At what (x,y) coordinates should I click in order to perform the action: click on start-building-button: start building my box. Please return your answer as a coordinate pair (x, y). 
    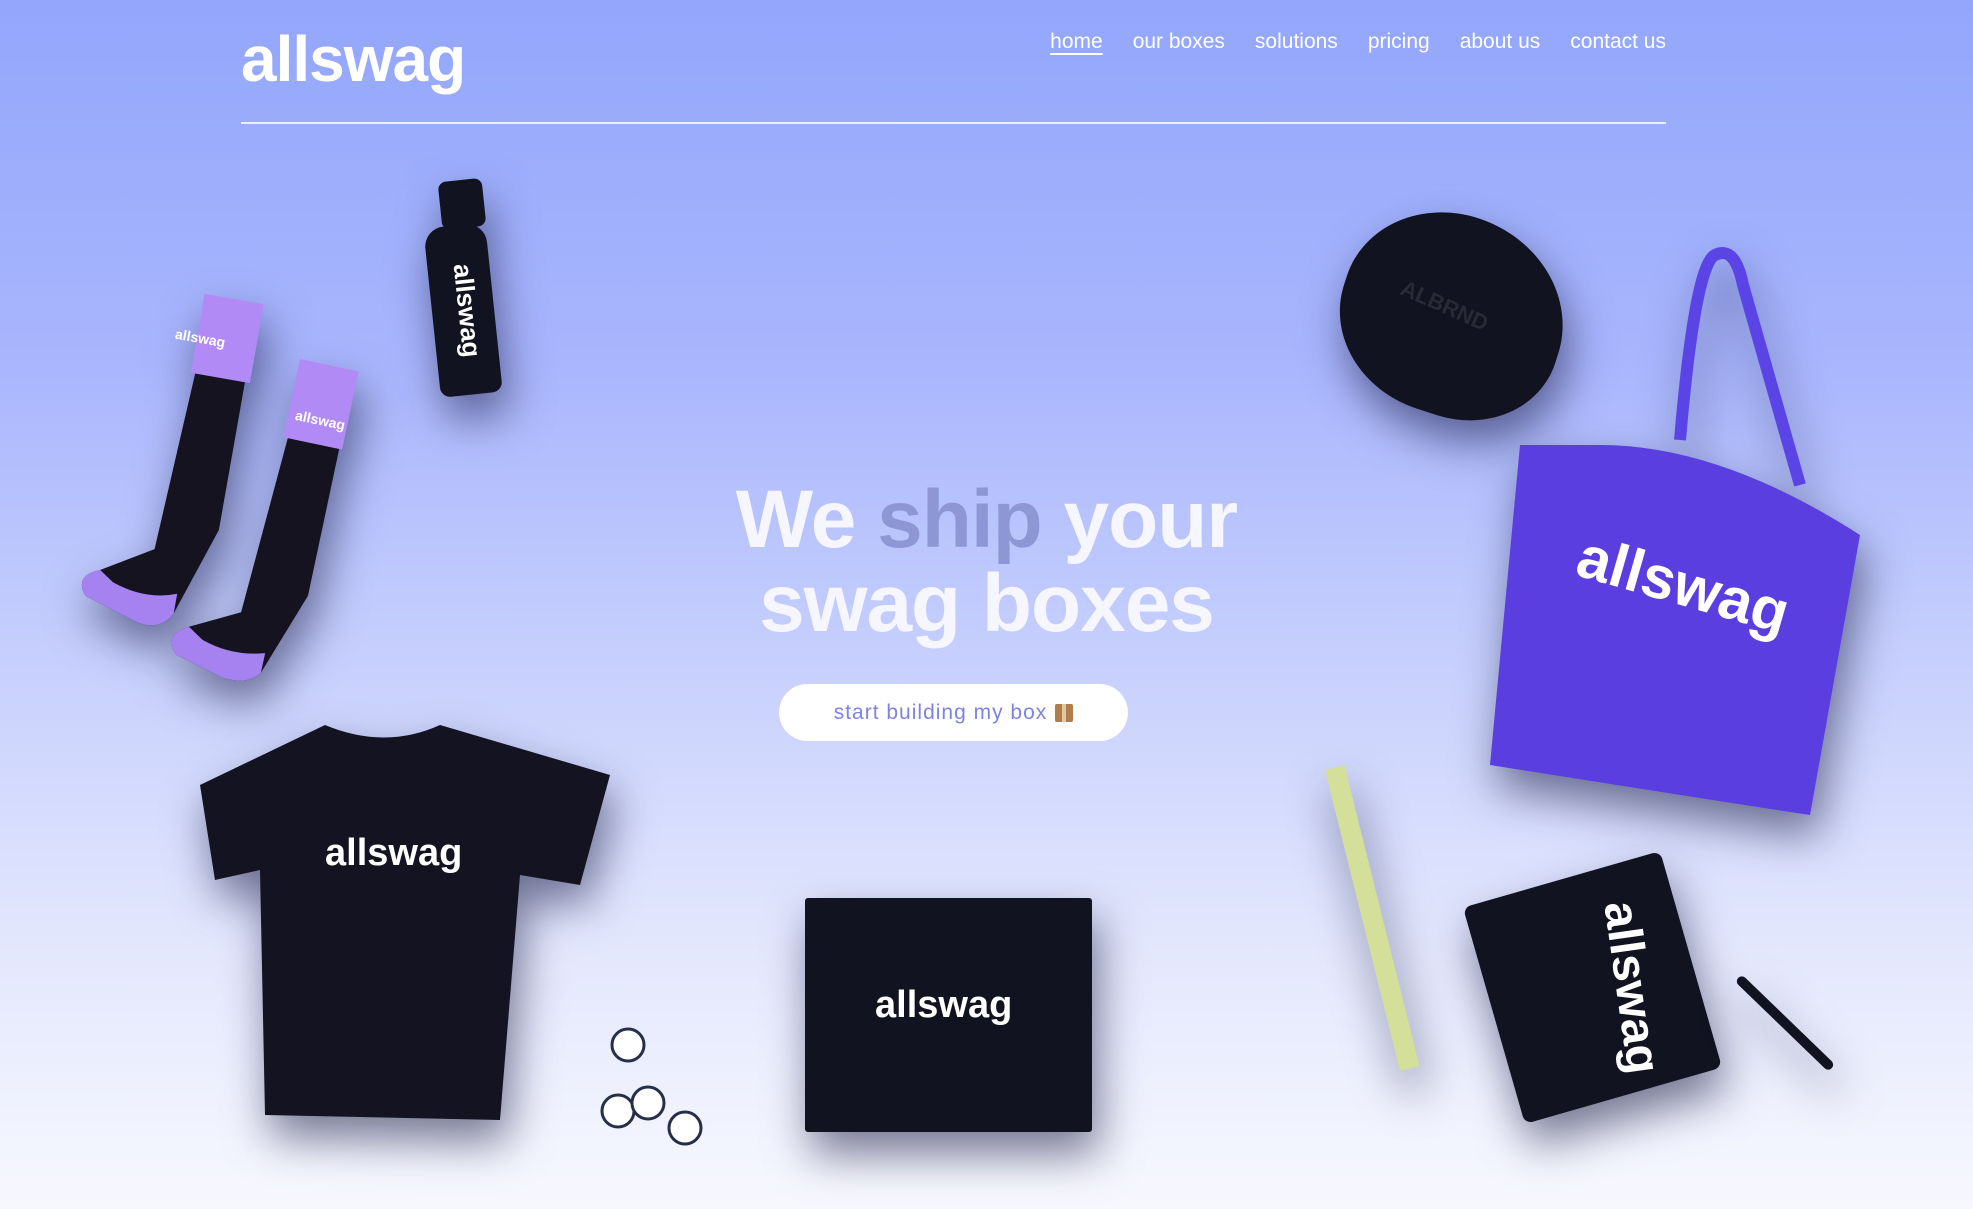
    Looking at the image, I should click on (953, 712).